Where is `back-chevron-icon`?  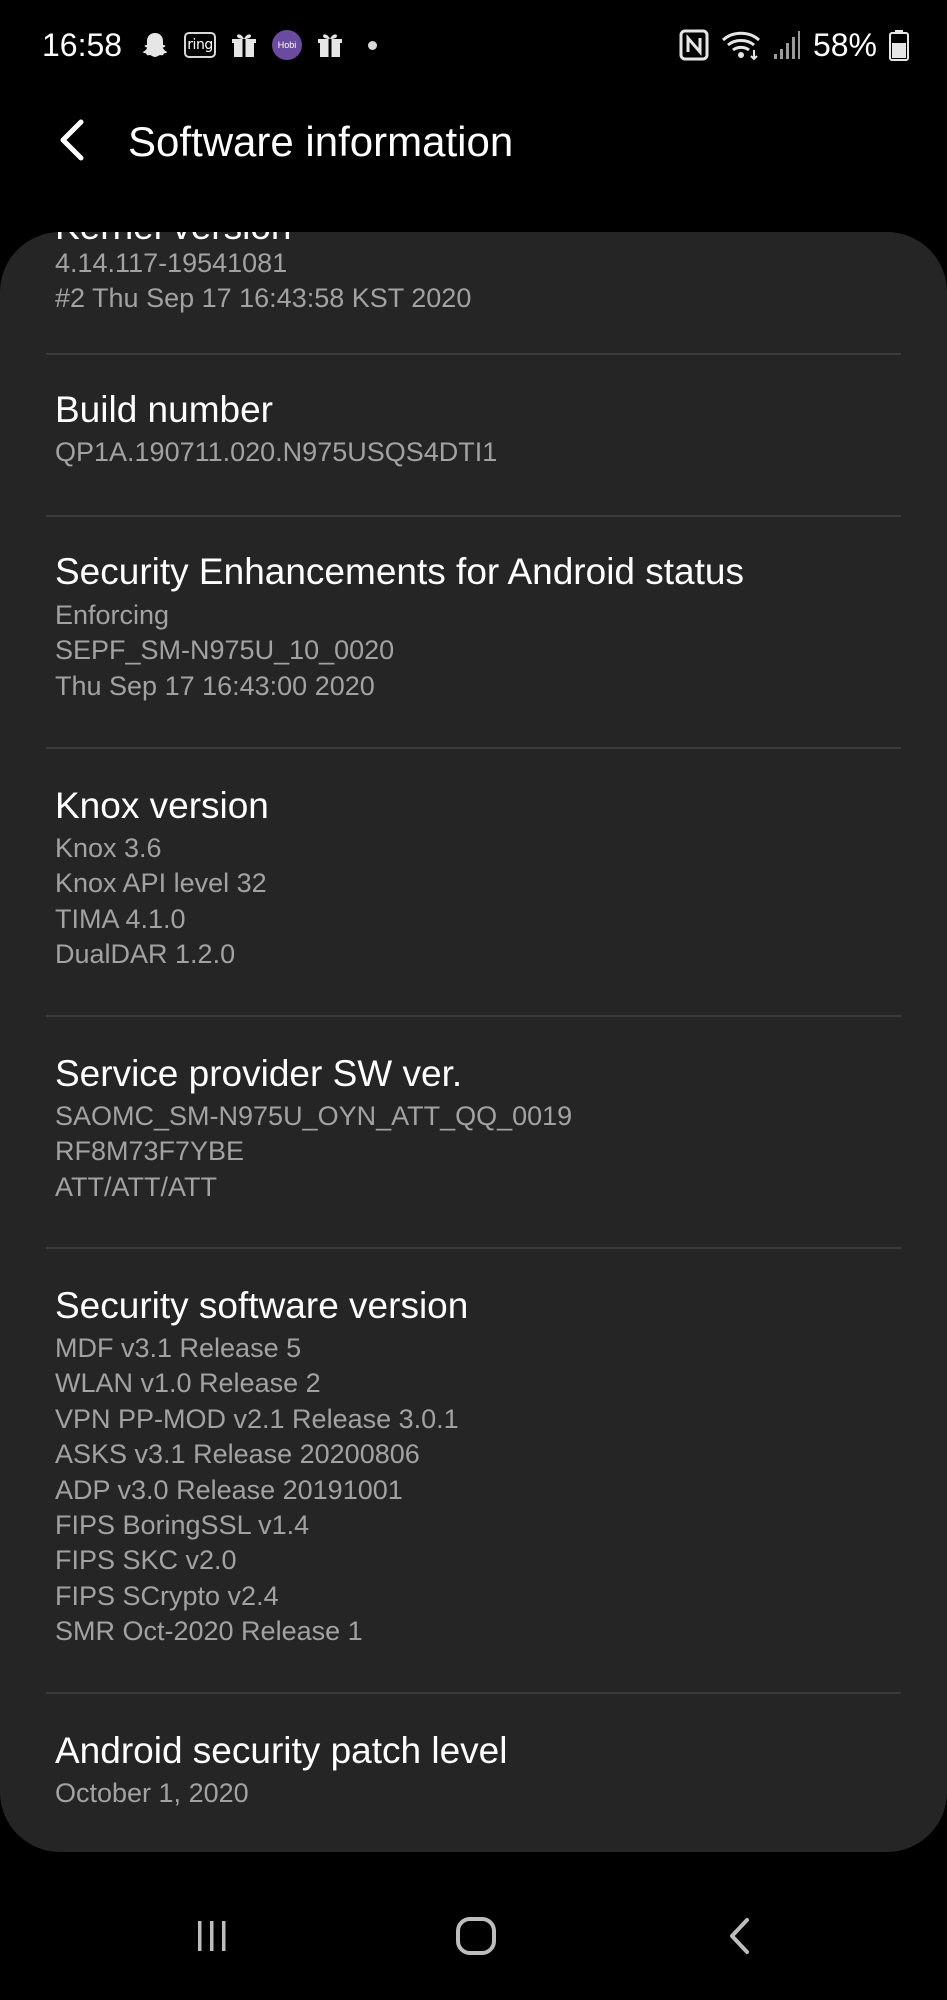
back-chevron-icon is located at coordinates (72, 142).